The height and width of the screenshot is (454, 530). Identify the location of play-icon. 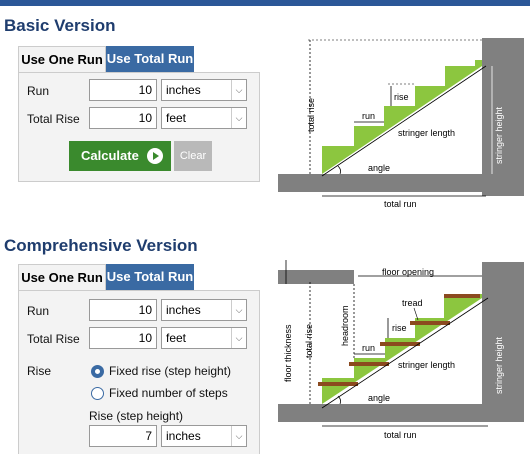
(155, 156).